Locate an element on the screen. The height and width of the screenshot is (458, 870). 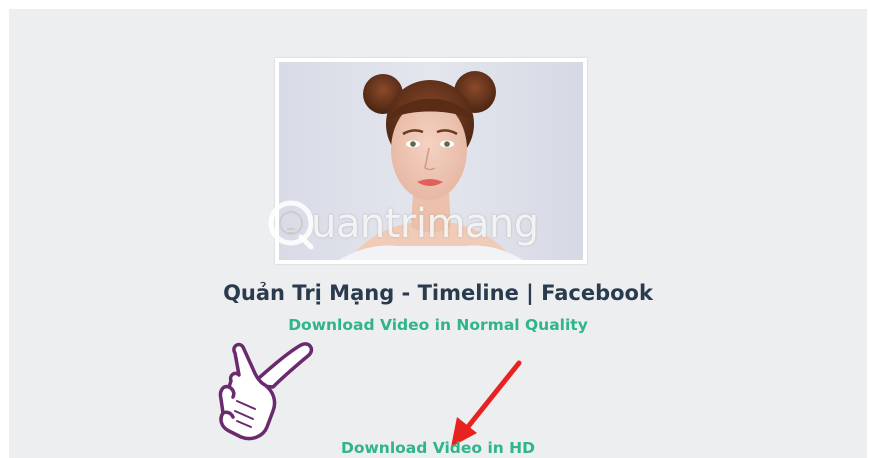
download-hd-link: Download Video in HD is located at coordinates (438, 448).